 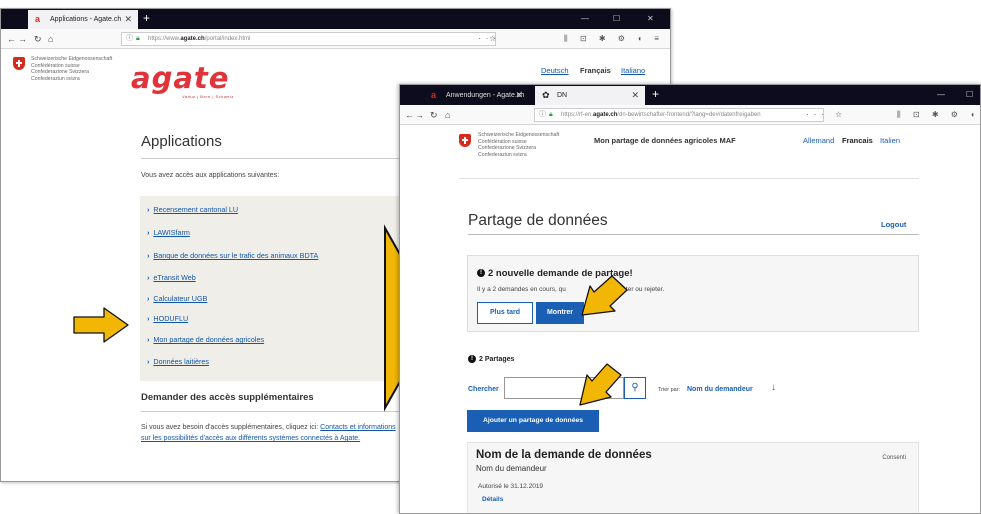 What do you see at coordinates (101, 325) in the screenshot?
I see `pointer-arrow-app` at bounding box center [101, 325].